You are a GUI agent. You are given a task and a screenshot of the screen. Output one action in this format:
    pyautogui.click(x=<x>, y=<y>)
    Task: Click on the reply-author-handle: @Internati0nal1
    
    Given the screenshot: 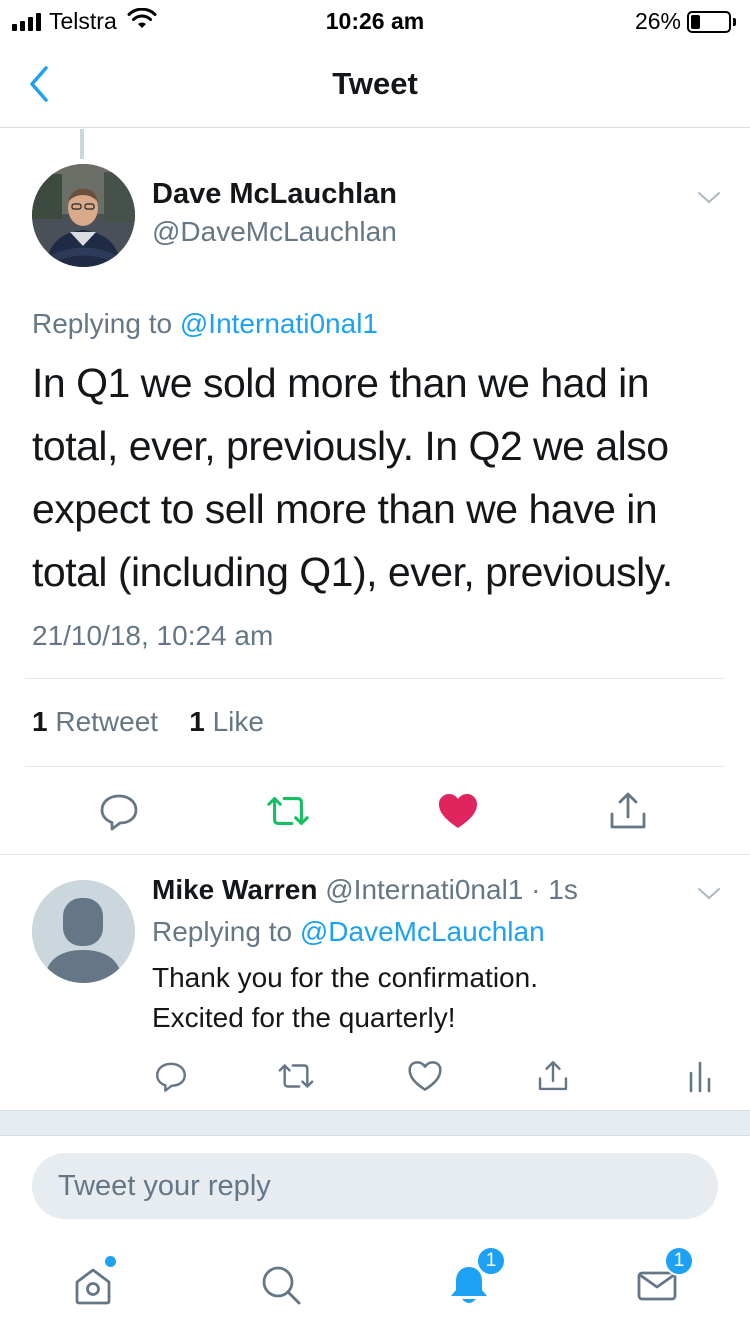 What is the action you would take?
    pyautogui.click(x=424, y=889)
    